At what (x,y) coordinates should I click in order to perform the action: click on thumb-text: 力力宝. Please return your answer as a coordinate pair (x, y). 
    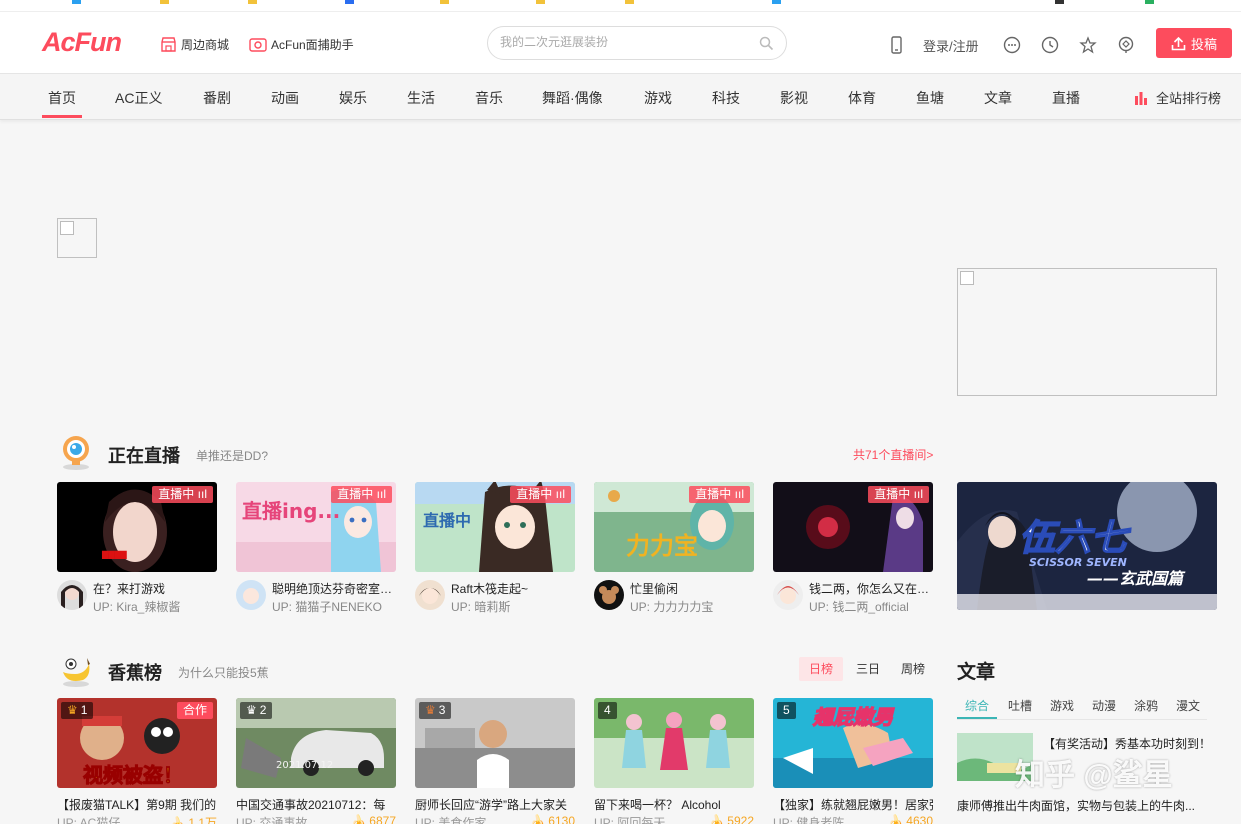
    Looking at the image, I should click on (662, 546).